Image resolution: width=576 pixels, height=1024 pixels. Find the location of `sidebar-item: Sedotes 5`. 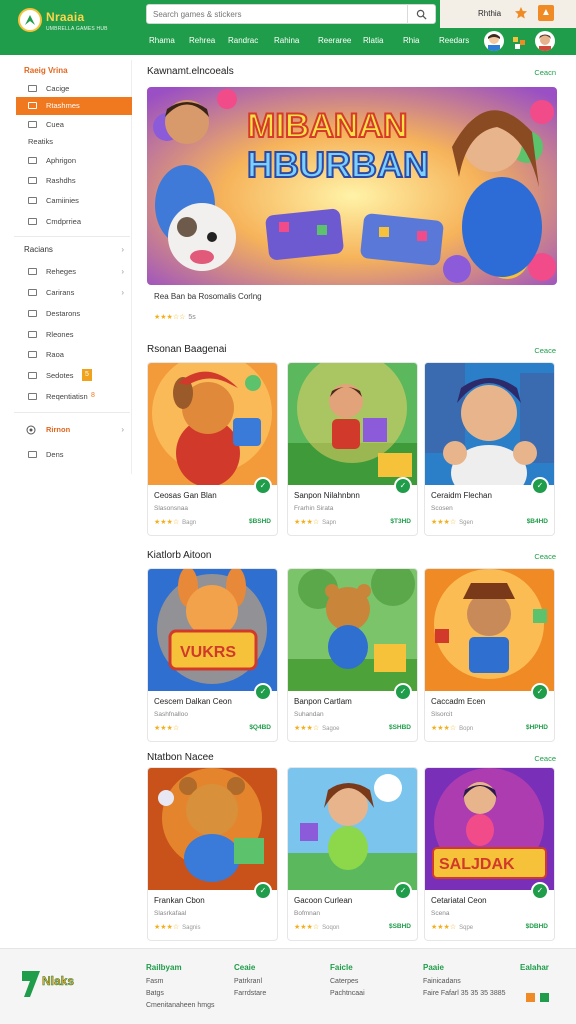

sidebar-item: Sedotes 5 is located at coordinates (74, 376).